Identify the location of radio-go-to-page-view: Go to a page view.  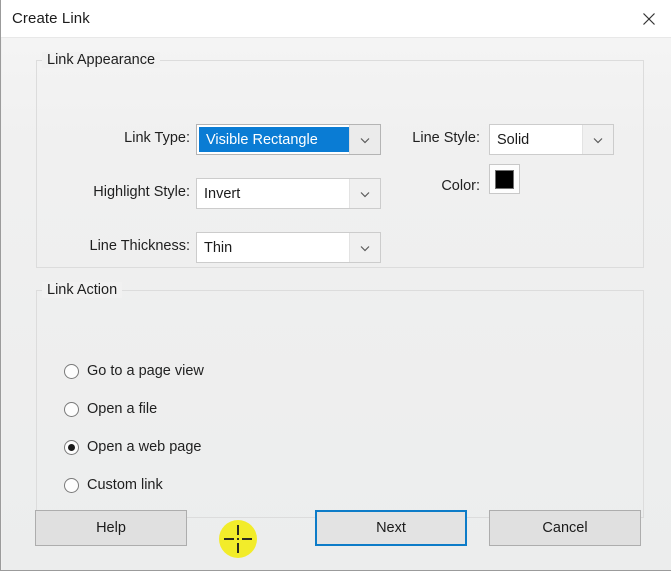
(134, 371).